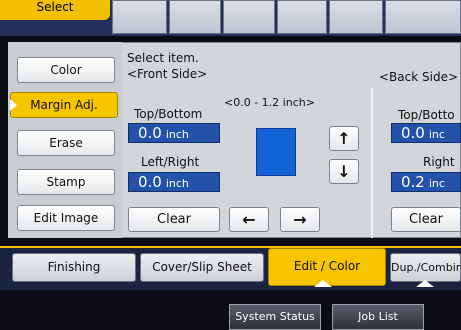  What do you see at coordinates (344, 138) in the screenshot?
I see `up-arrow-button: ↑` at bounding box center [344, 138].